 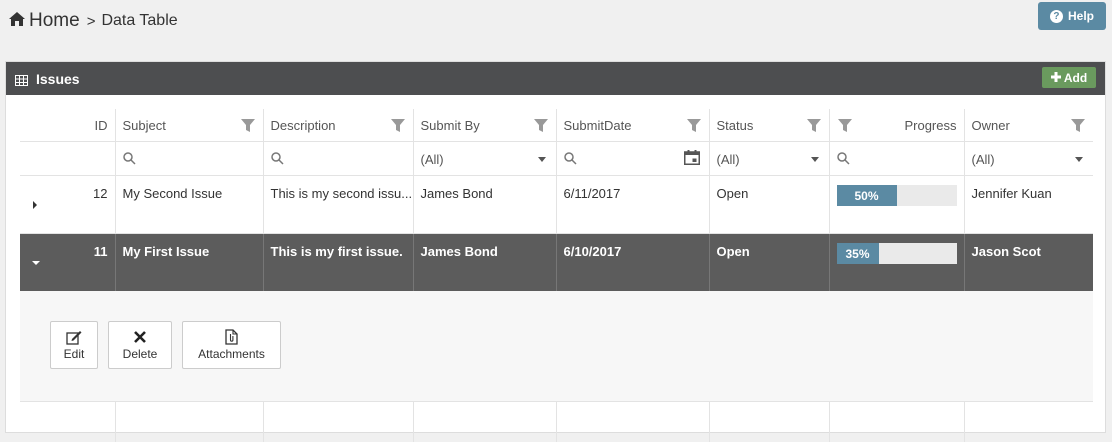 What do you see at coordinates (67, 263) in the screenshot?
I see `cell-id: 11` at bounding box center [67, 263].